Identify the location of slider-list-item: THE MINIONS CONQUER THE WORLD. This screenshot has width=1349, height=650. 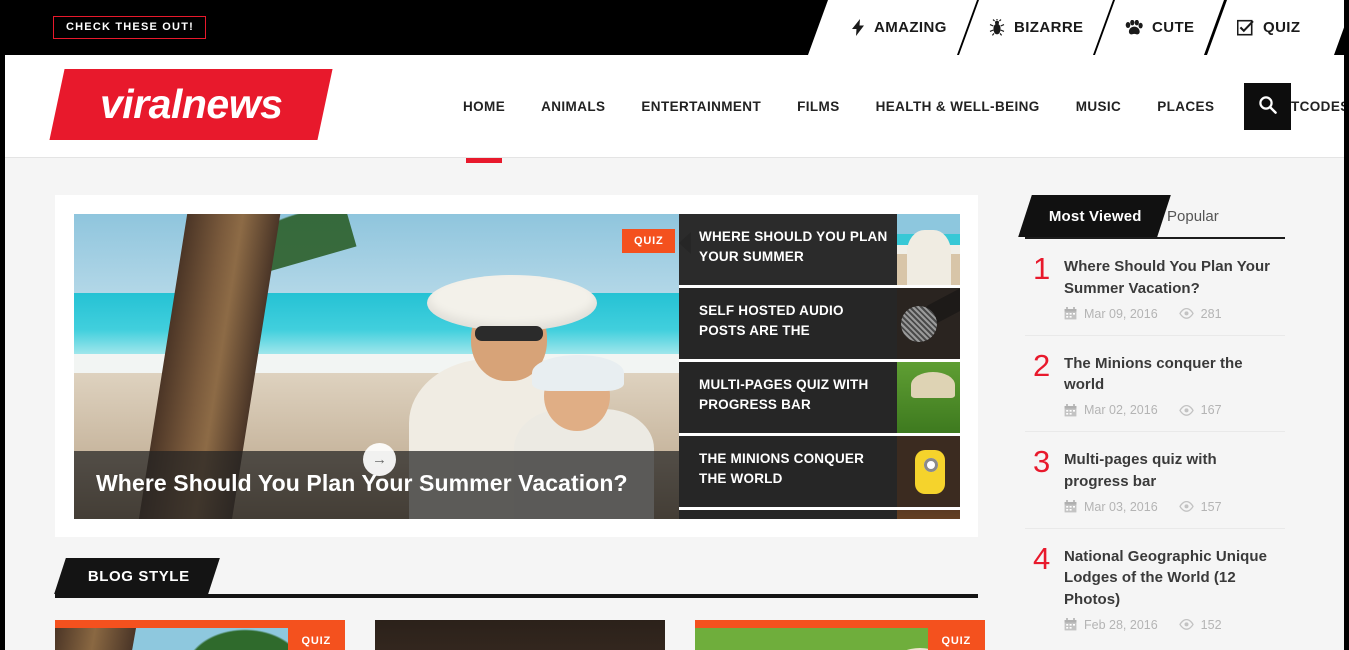
(819, 471).